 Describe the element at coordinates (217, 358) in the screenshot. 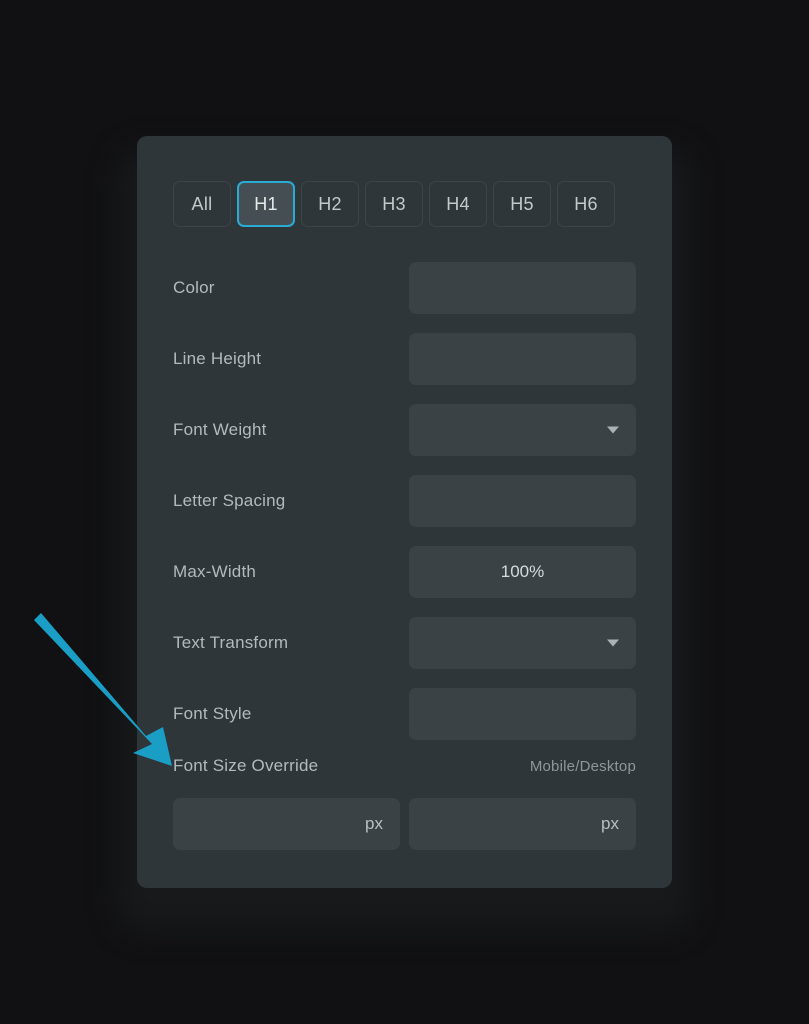

I see `label-line-height: Line Height` at that location.